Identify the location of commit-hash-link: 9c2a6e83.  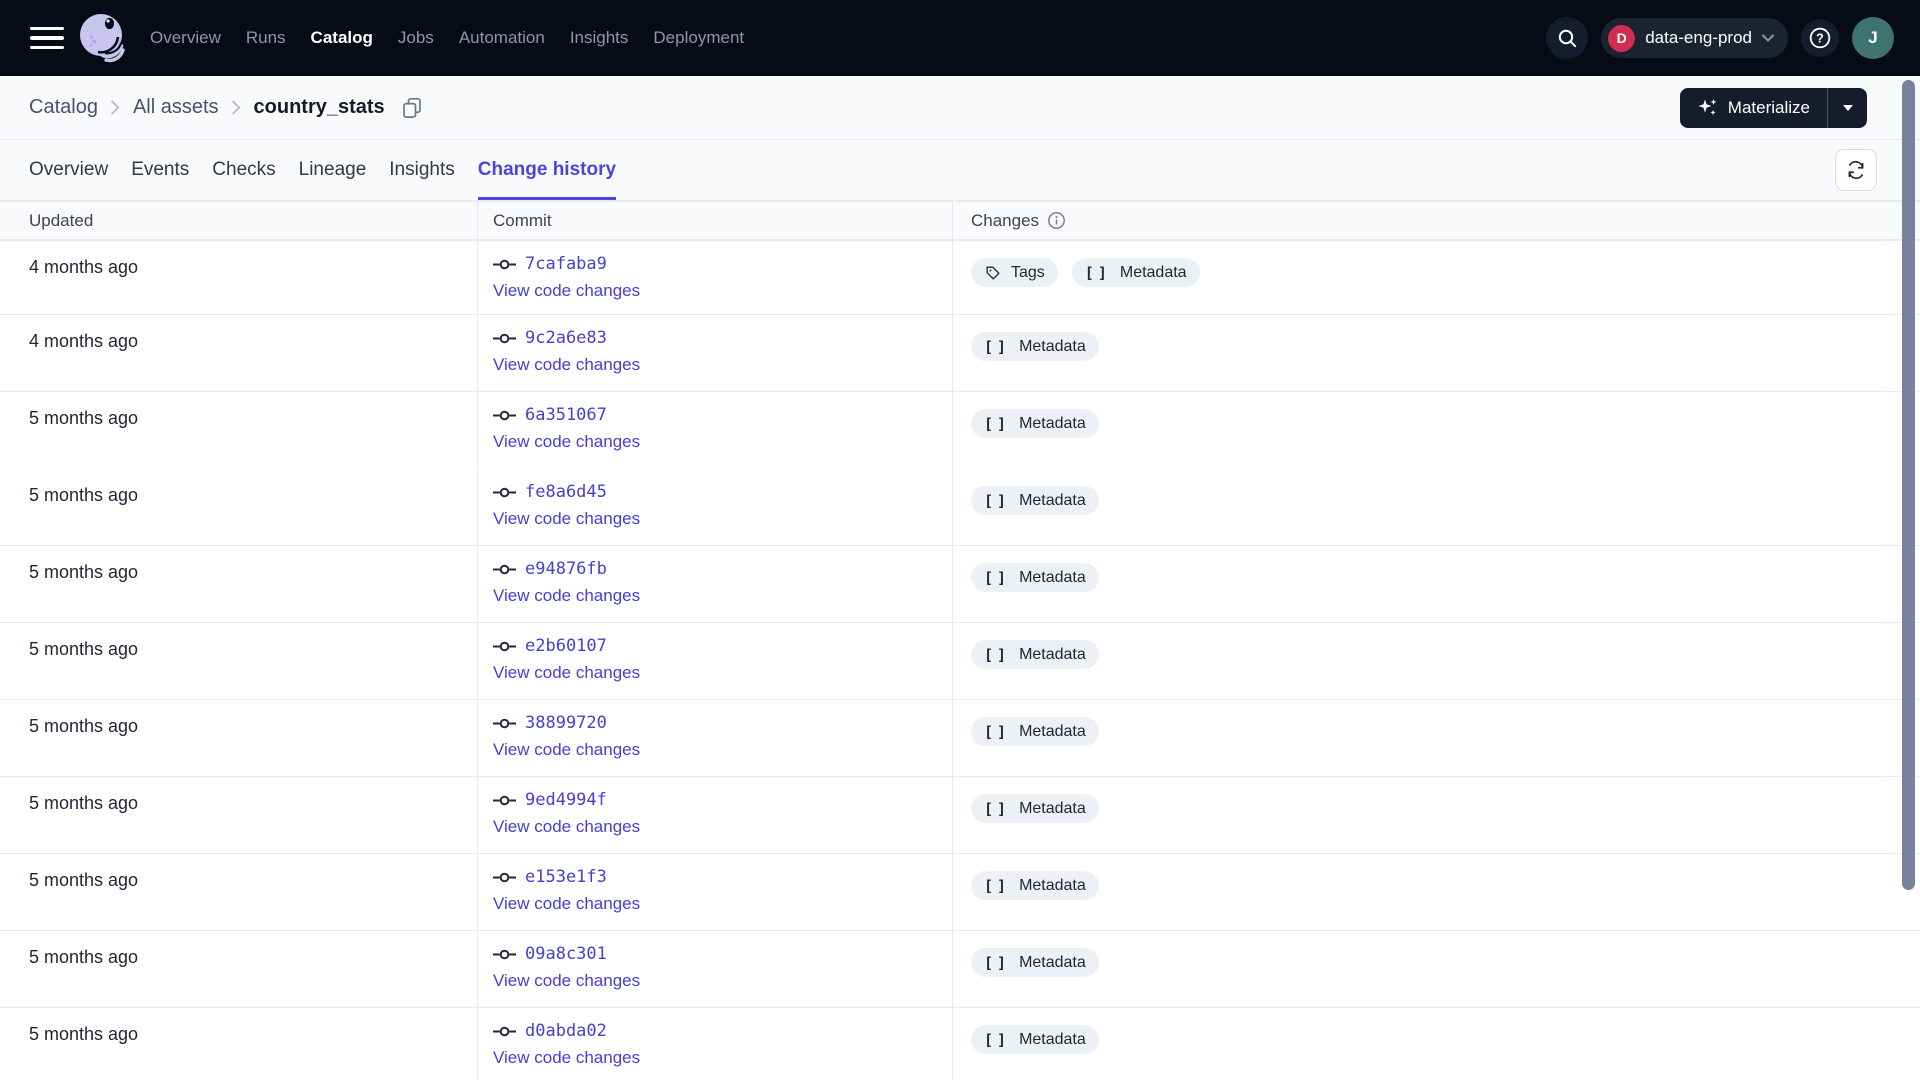
(566, 338).